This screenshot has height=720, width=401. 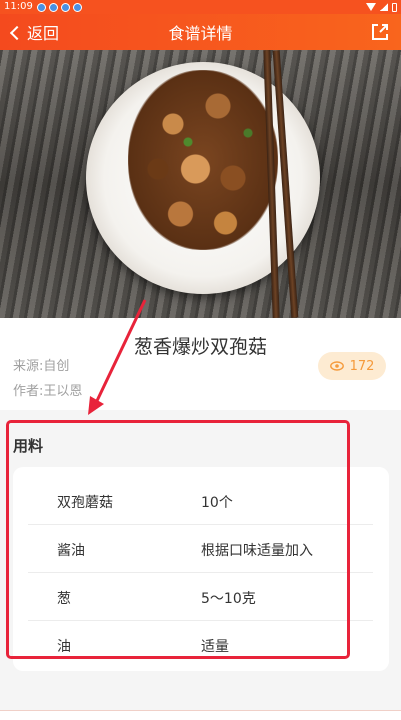 What do you see at coordinates (71, 551) in the screenshot?
I see `ingredient-name: 酱油` at bounding box center [71, 551].